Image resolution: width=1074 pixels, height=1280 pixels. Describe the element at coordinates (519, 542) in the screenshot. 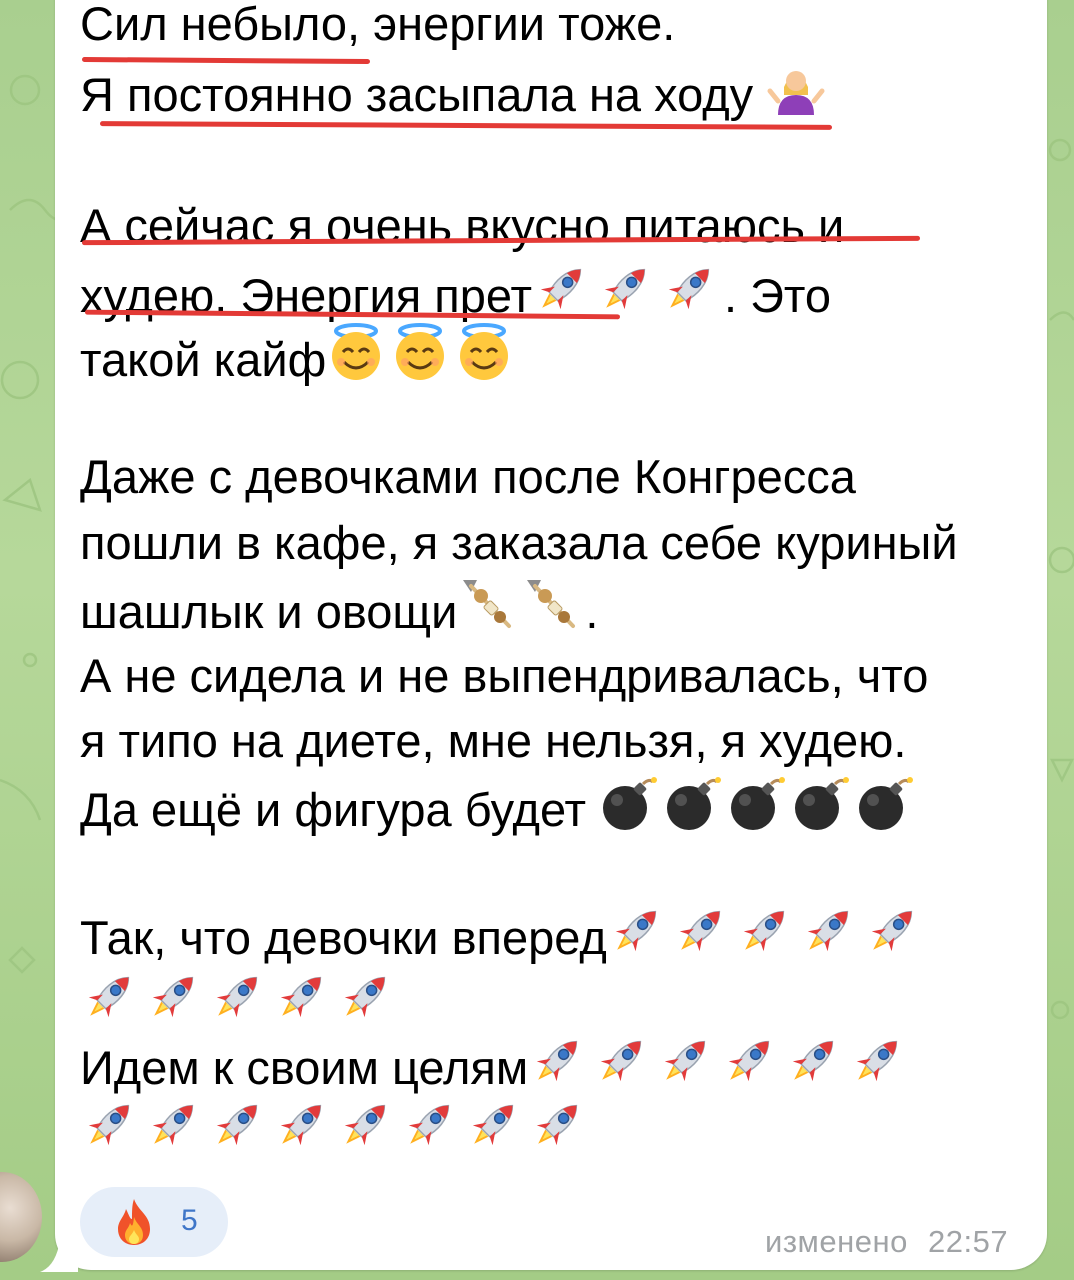

I see `message-line: пошли в кафе, я заказала себе куриный` at that location.